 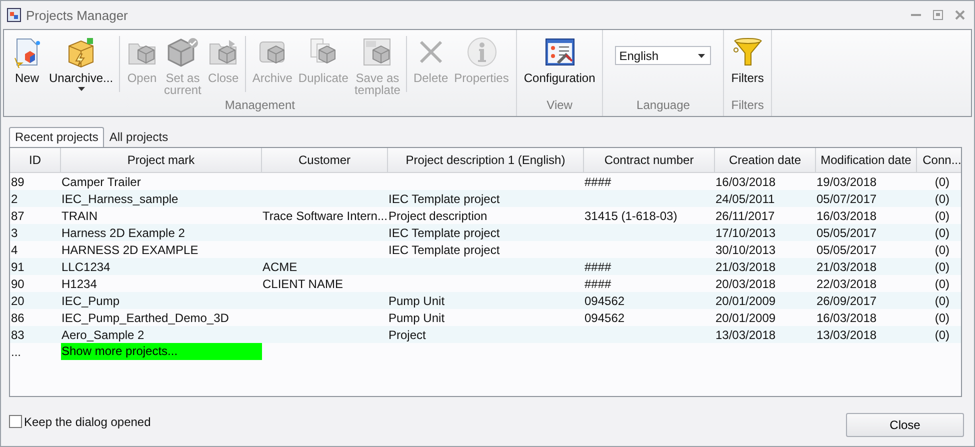 I want to click on table-cell: CLIENT NAME, so click(x=302, y=283).